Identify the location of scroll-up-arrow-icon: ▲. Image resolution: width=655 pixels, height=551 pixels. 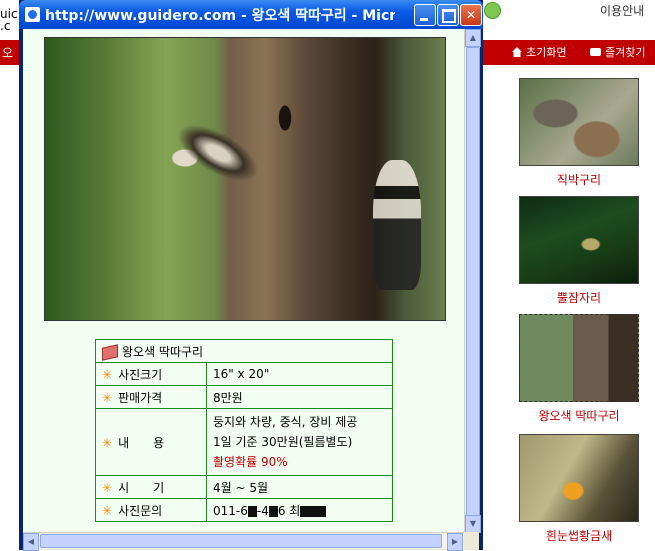
(473, 38).